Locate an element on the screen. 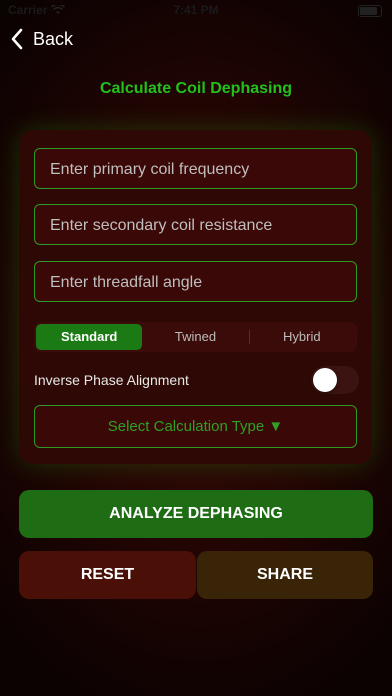 The width and height of the screenshot is (392, 696). reset-button: RESET is located at coordinates (107, 575).